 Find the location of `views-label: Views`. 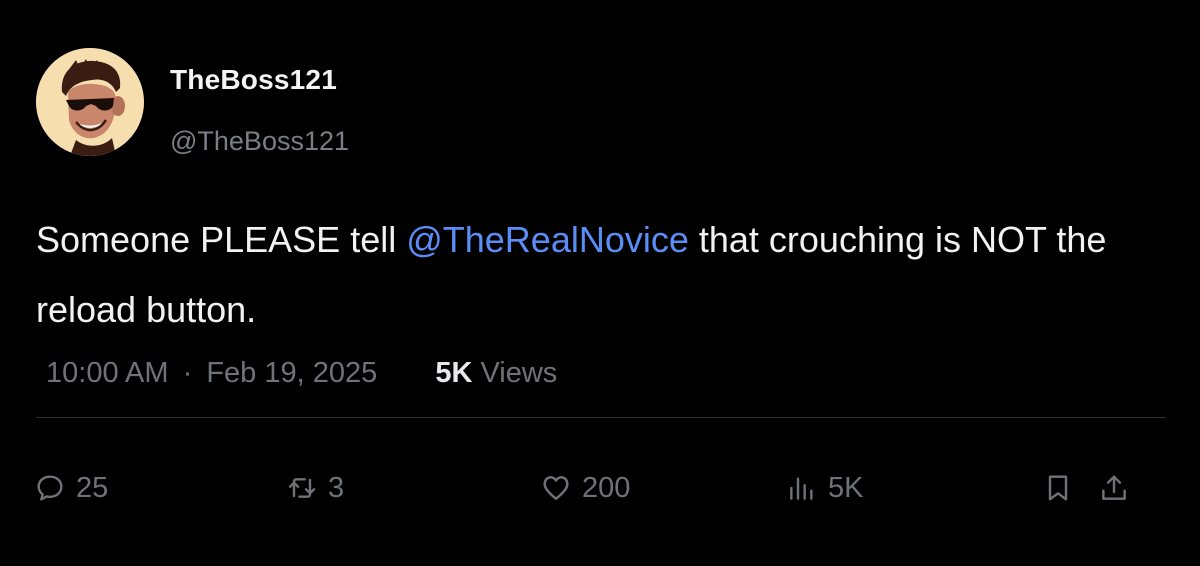

views-label: Views is located at coordinates (515, 373).